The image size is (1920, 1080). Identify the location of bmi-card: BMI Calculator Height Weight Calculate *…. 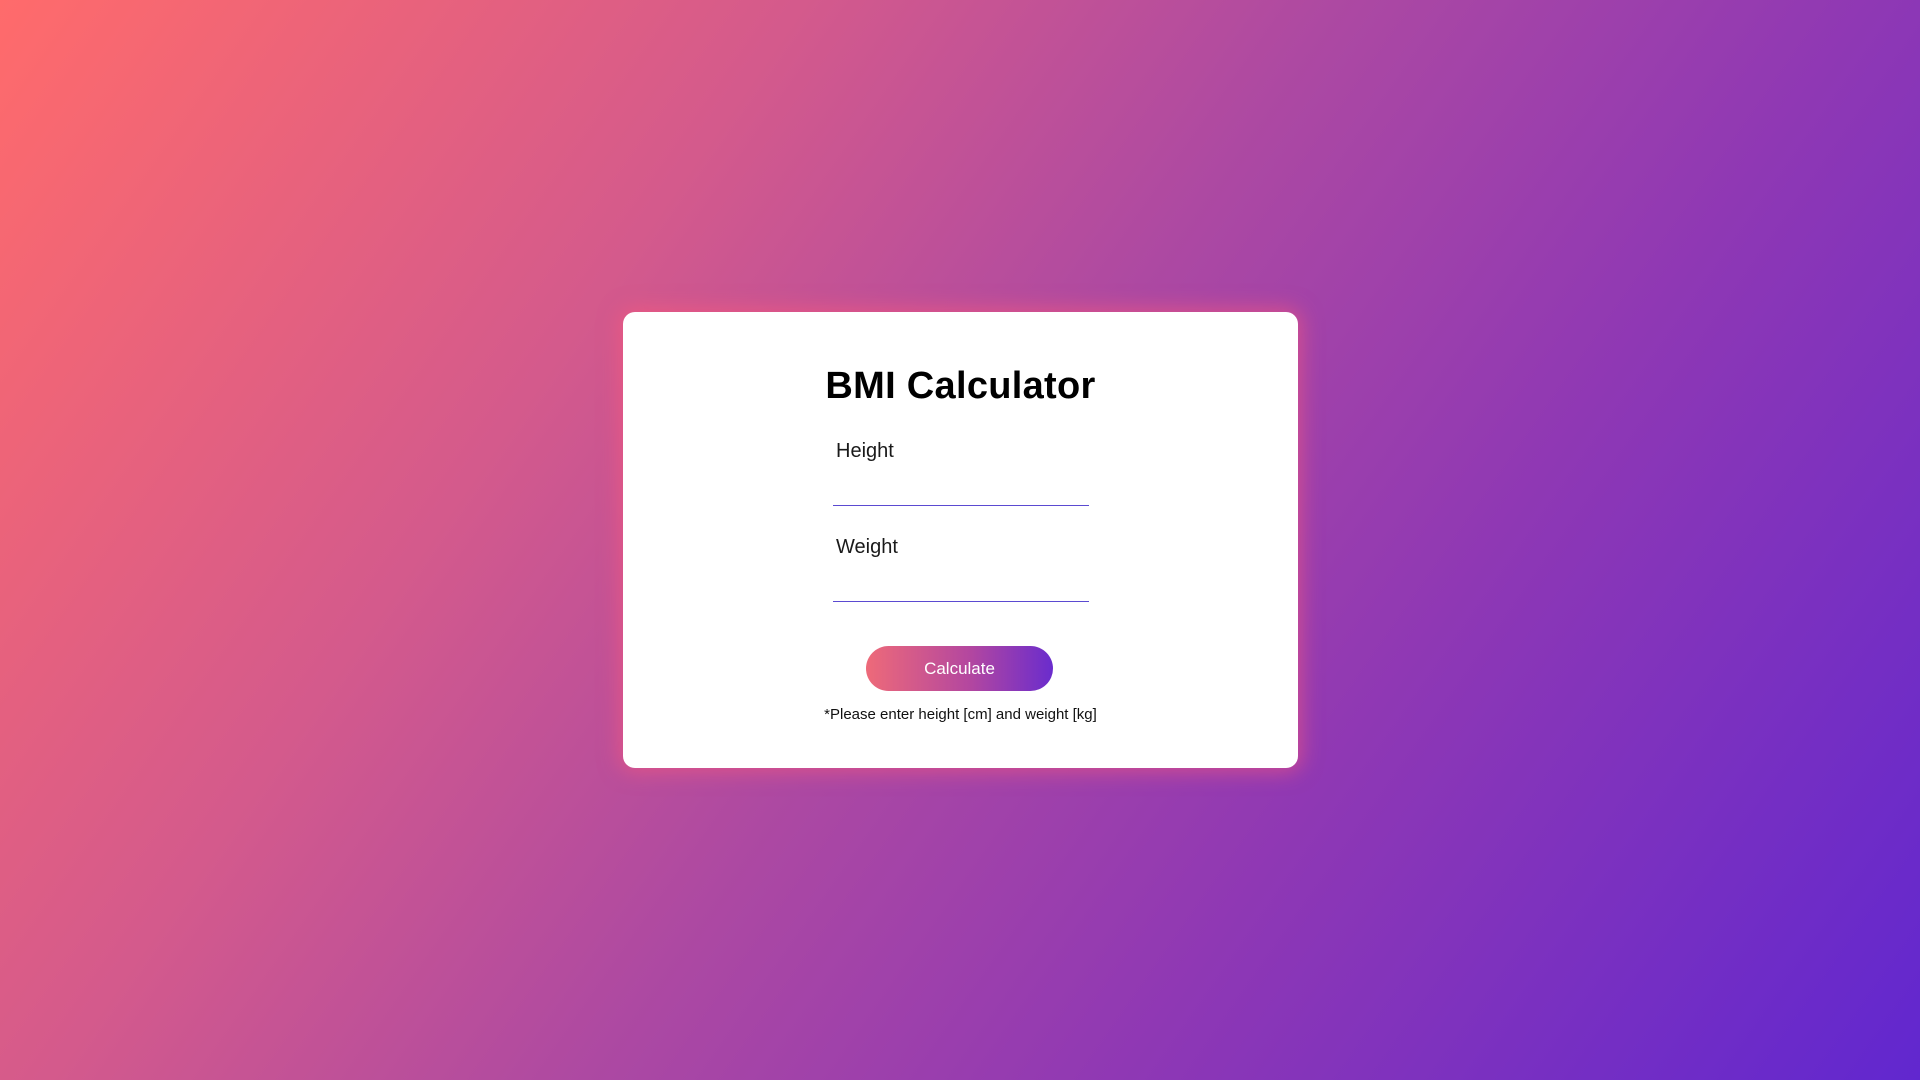
(960, 540).